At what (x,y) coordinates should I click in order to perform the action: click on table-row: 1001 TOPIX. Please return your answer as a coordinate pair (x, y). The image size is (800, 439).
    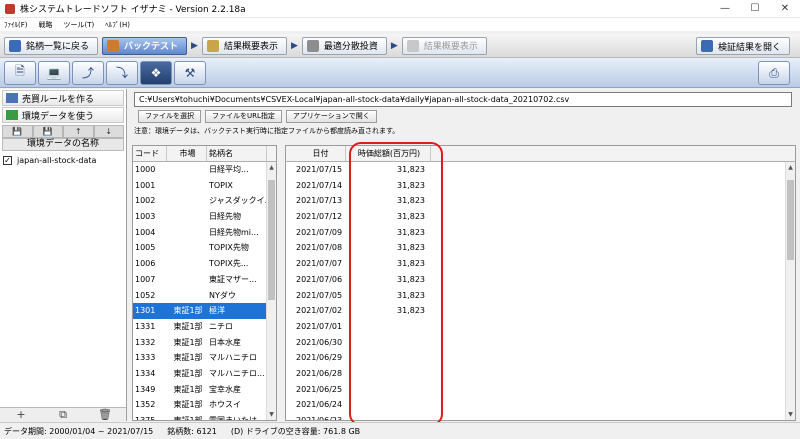
    Looking at the image, I should click on (204, 186).